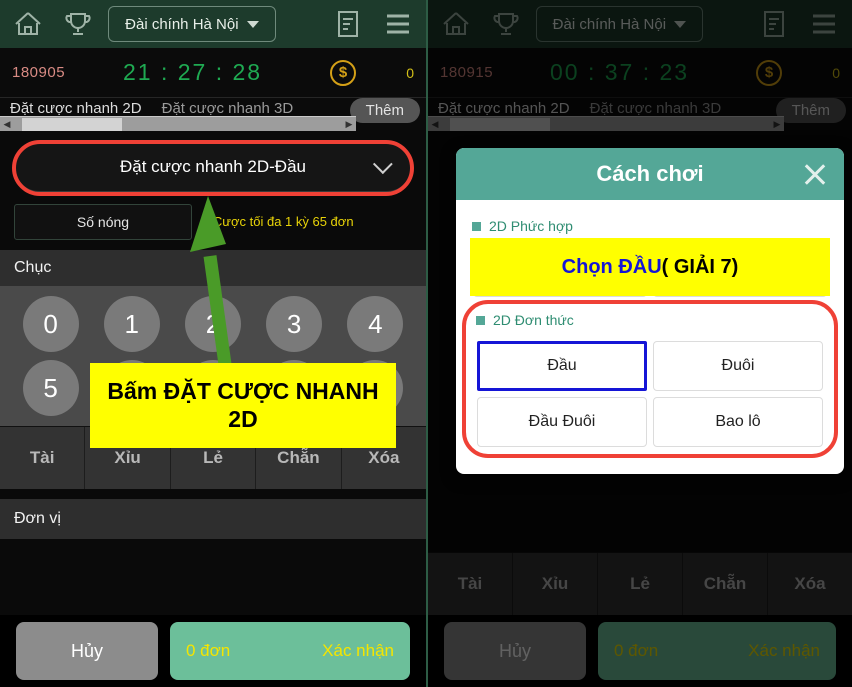 The width and height of the screenshot is (852, 687). I want to click on number-cell: 1, so click(131, 324).